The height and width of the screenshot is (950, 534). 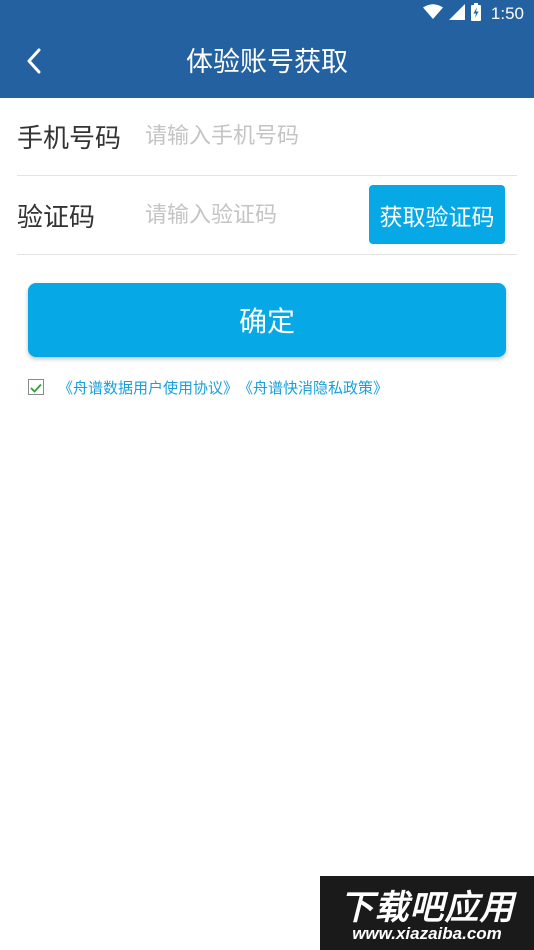 I want to click on agree-checkbox, so click(x=36, y=387).